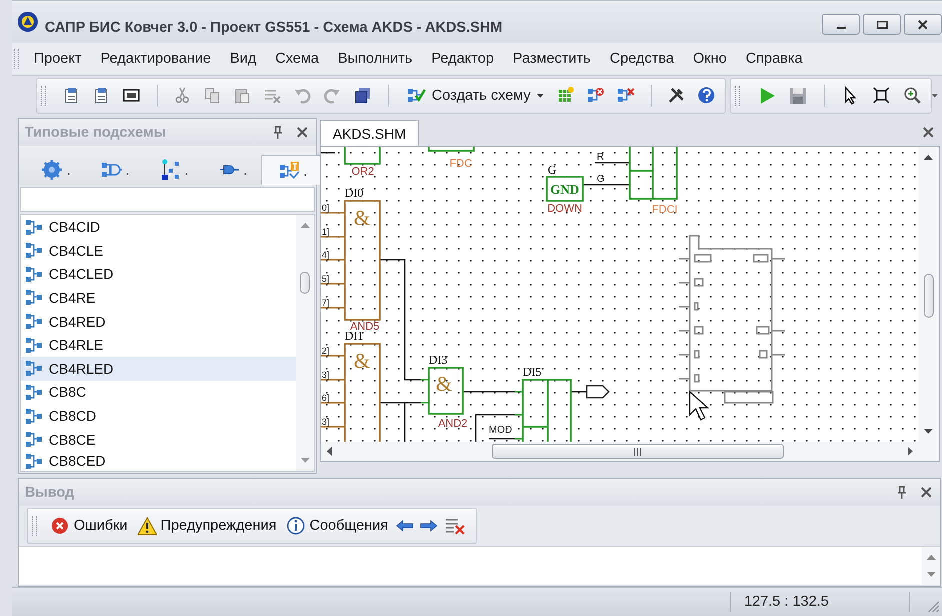 The width and height of the screenshot is (942, 616). I want to click on fit-icon, so click(882, 96).